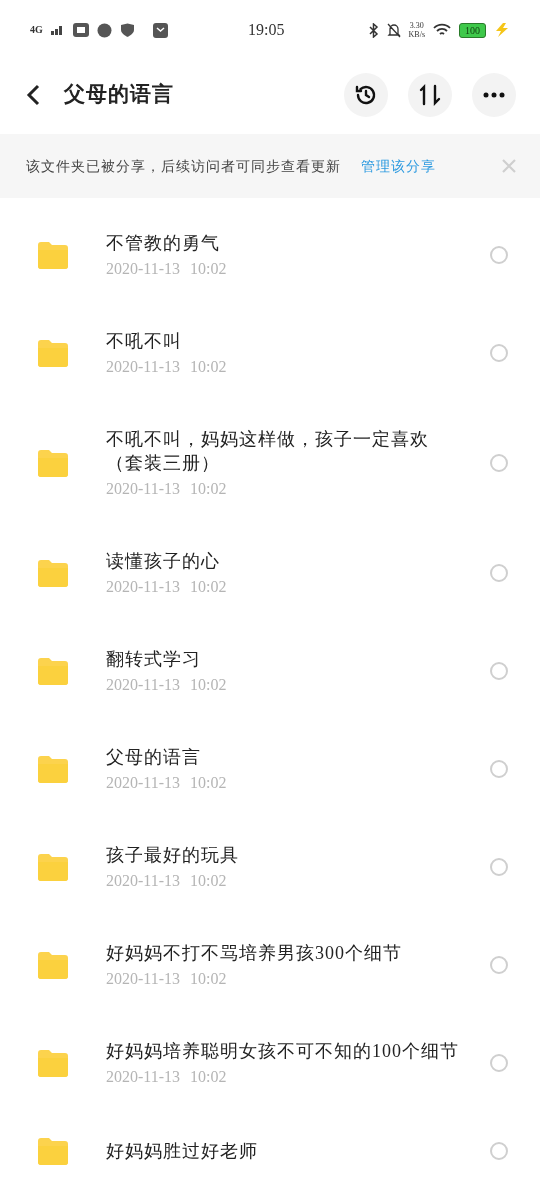  I want to click on history-button, so click(366, 95).